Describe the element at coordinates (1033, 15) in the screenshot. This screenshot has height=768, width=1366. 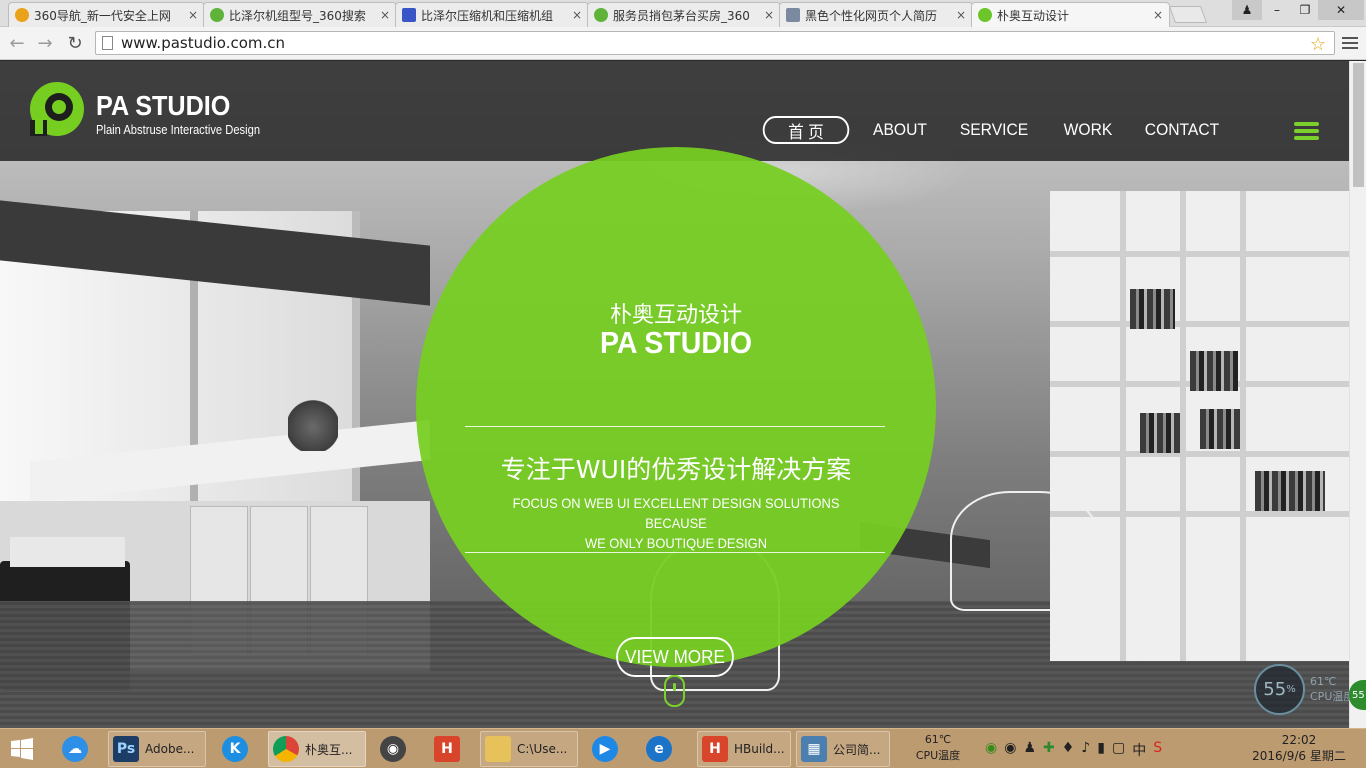
I see `tab-title: 朴奥互动设计` at that location.